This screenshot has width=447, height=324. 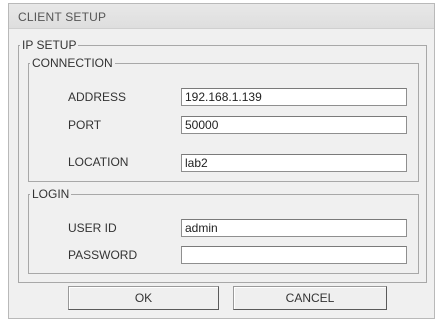 I want to click on user-id-label: USER ID, so click(x=92, y=228).